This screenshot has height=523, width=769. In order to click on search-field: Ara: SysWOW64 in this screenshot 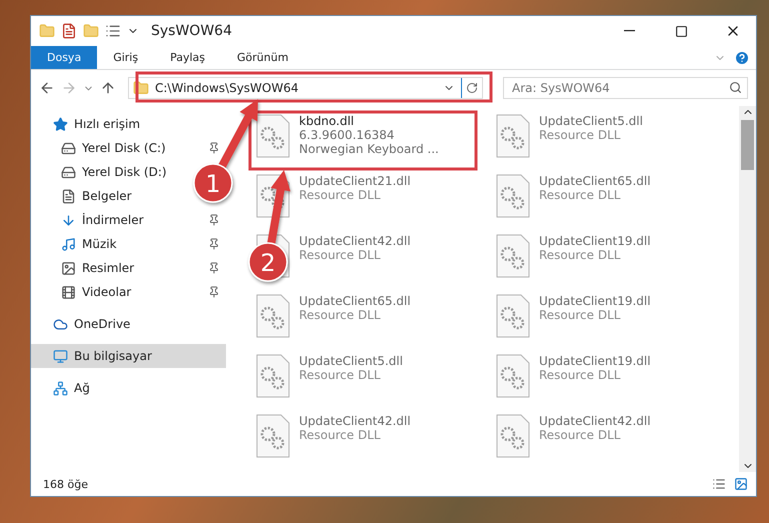, I will do `click(625, 88)`.